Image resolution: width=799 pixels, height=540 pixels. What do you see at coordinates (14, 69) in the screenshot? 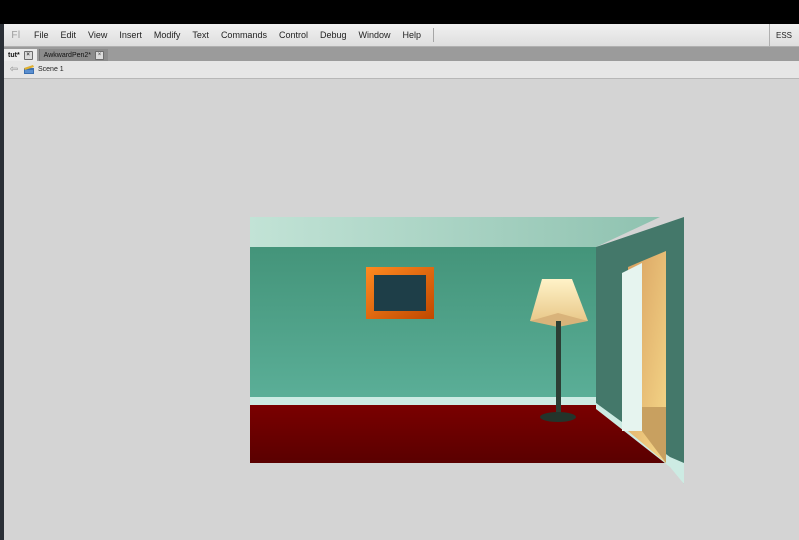
I see `back-arrow-icon: ⇦` at bounding box center [14, 69].